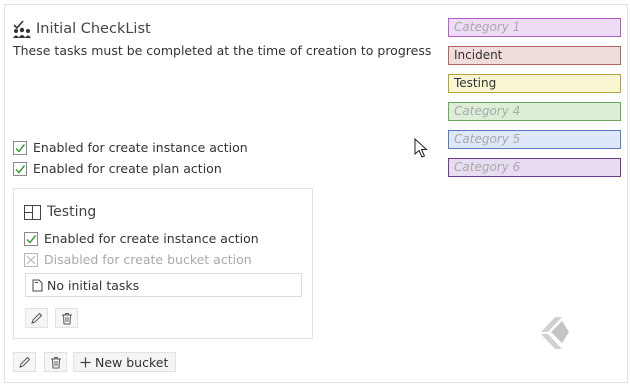  I want to click on create-plan-option: Enabled for create plan action, so click(117, 168).